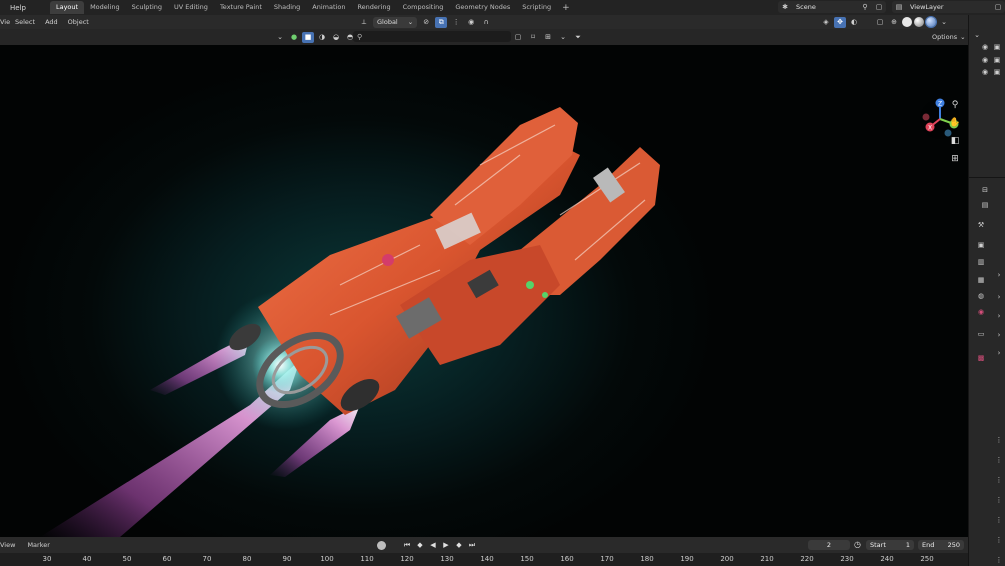  What do you see at coordinates (395, 22) in the screenshot?
I see `transform-orientation-dropdown: Global ⌄` at bounding box center [395, 22].